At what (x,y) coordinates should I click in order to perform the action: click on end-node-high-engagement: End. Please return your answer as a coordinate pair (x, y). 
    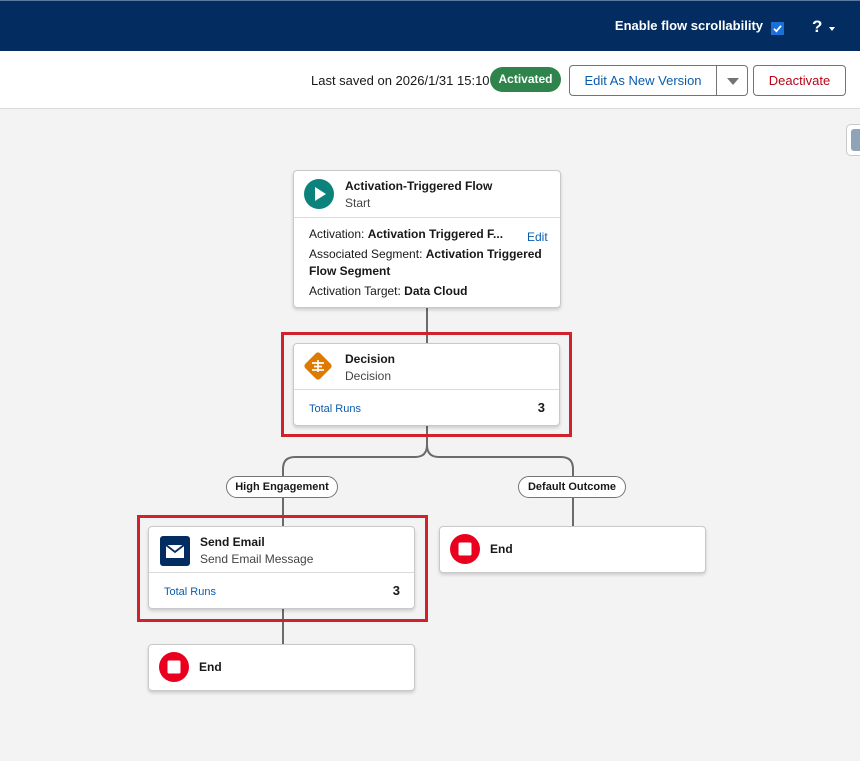
    Looking at the image, I should click on (281, 667).